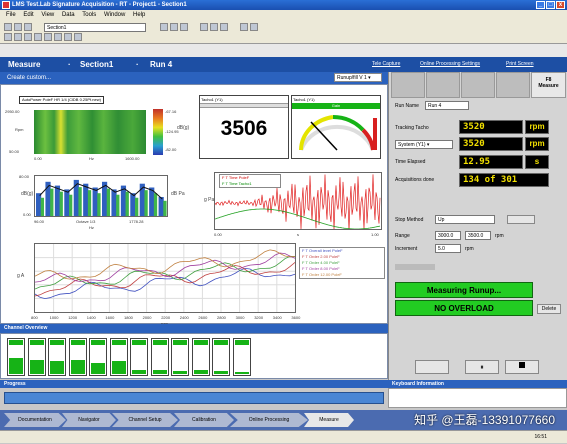 The height and width of the screenshot is (444, 567). What do you see at coordinates (91, 317) in the screenshot?
I see `orders-xtick: 1400` at bounding box center [91, 317].